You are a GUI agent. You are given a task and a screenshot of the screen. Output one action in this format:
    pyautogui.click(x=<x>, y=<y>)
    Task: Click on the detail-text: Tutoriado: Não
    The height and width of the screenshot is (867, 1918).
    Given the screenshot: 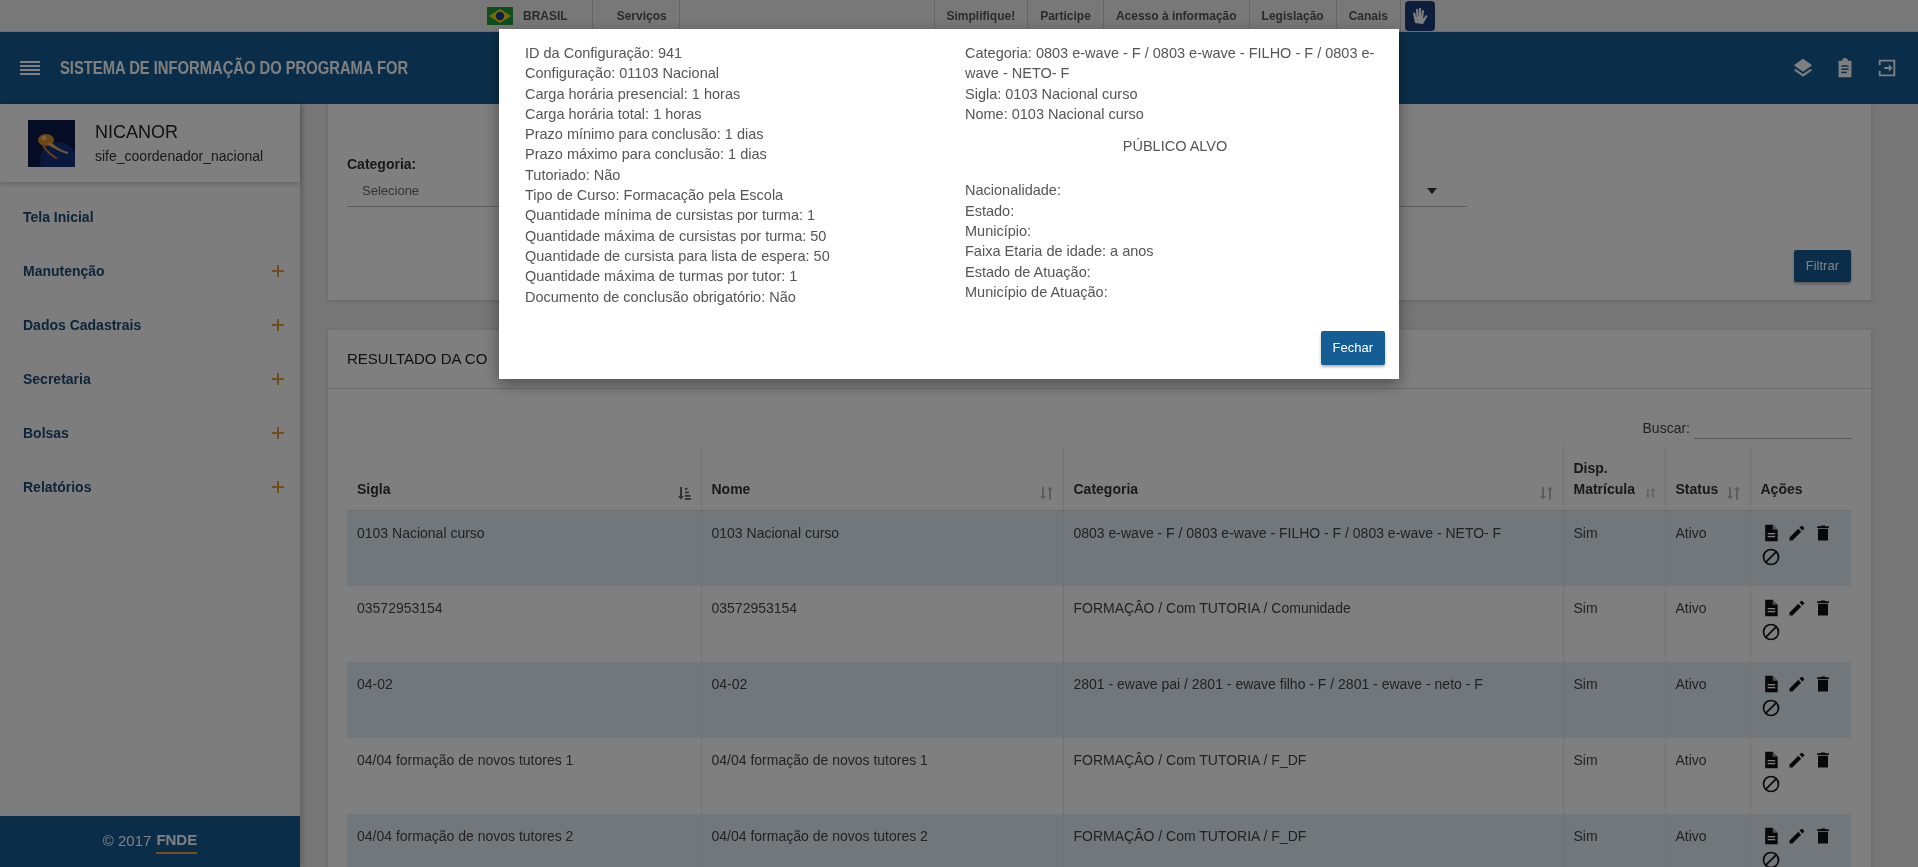 What is the action you would take?
    pyautogui.click(x=573, y=175)
    